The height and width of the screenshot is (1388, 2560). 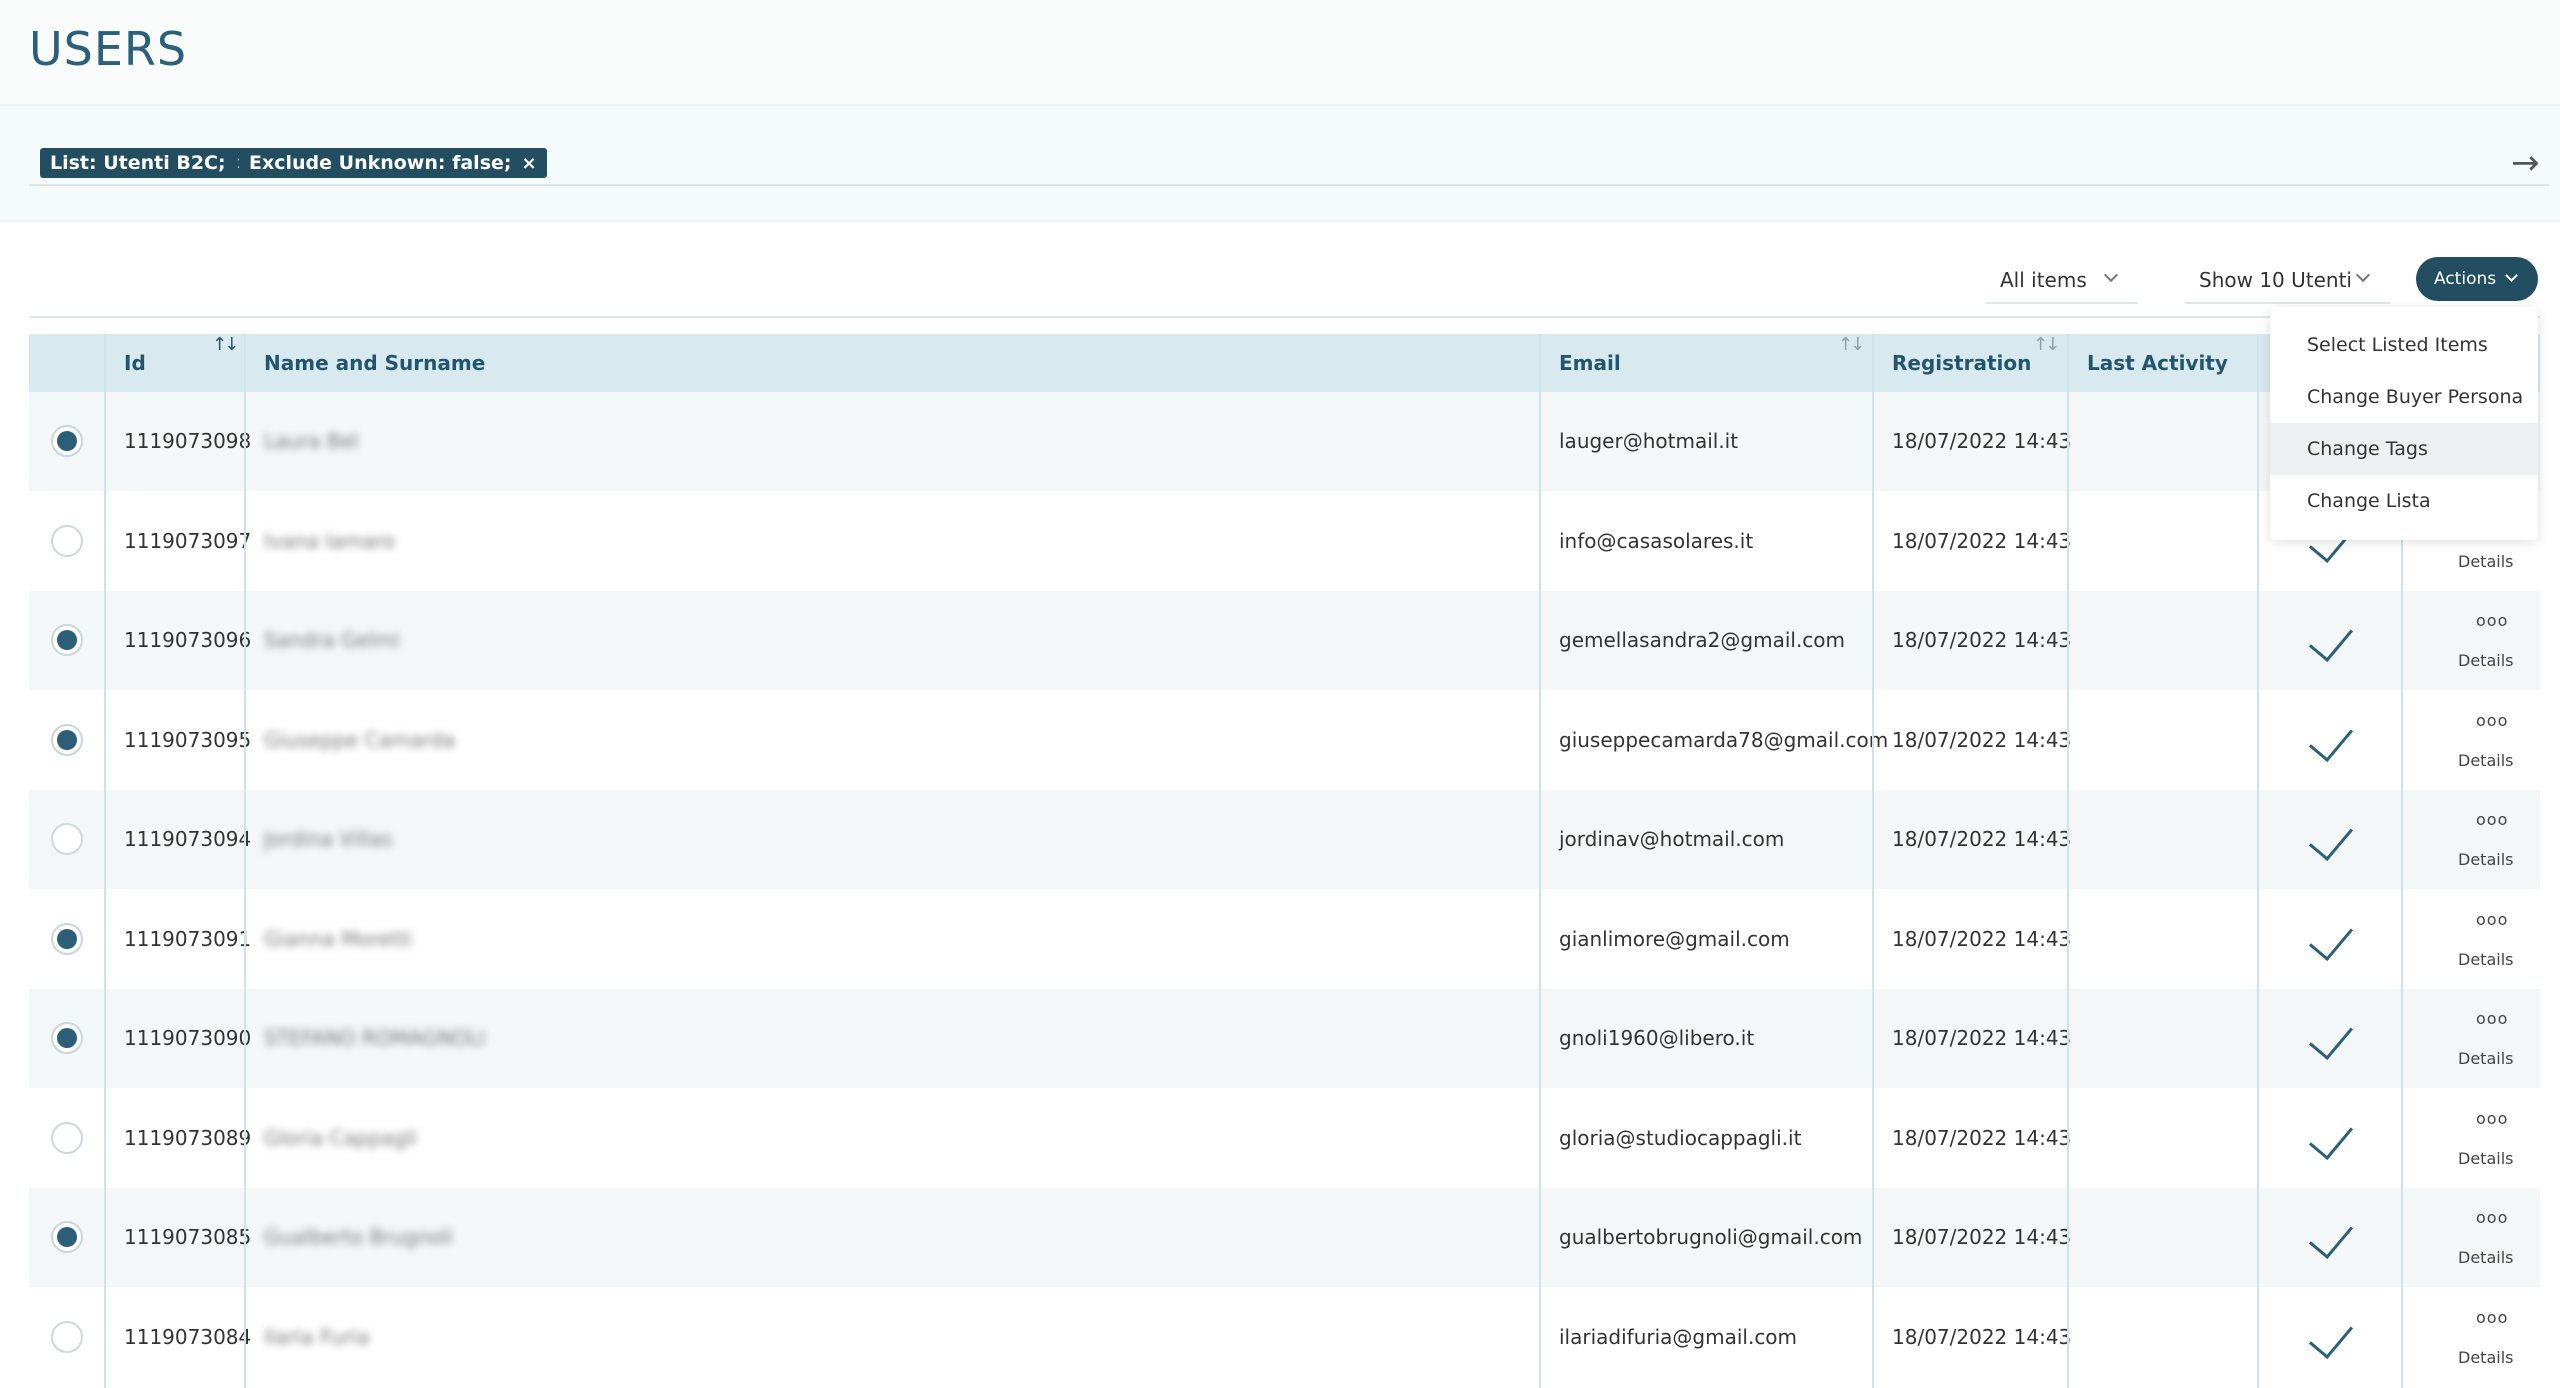 What do you see at coordinates (178, 740) in the screenshot?
I see `cell-id-container: 1119073095` at bounding box center [178, 740].